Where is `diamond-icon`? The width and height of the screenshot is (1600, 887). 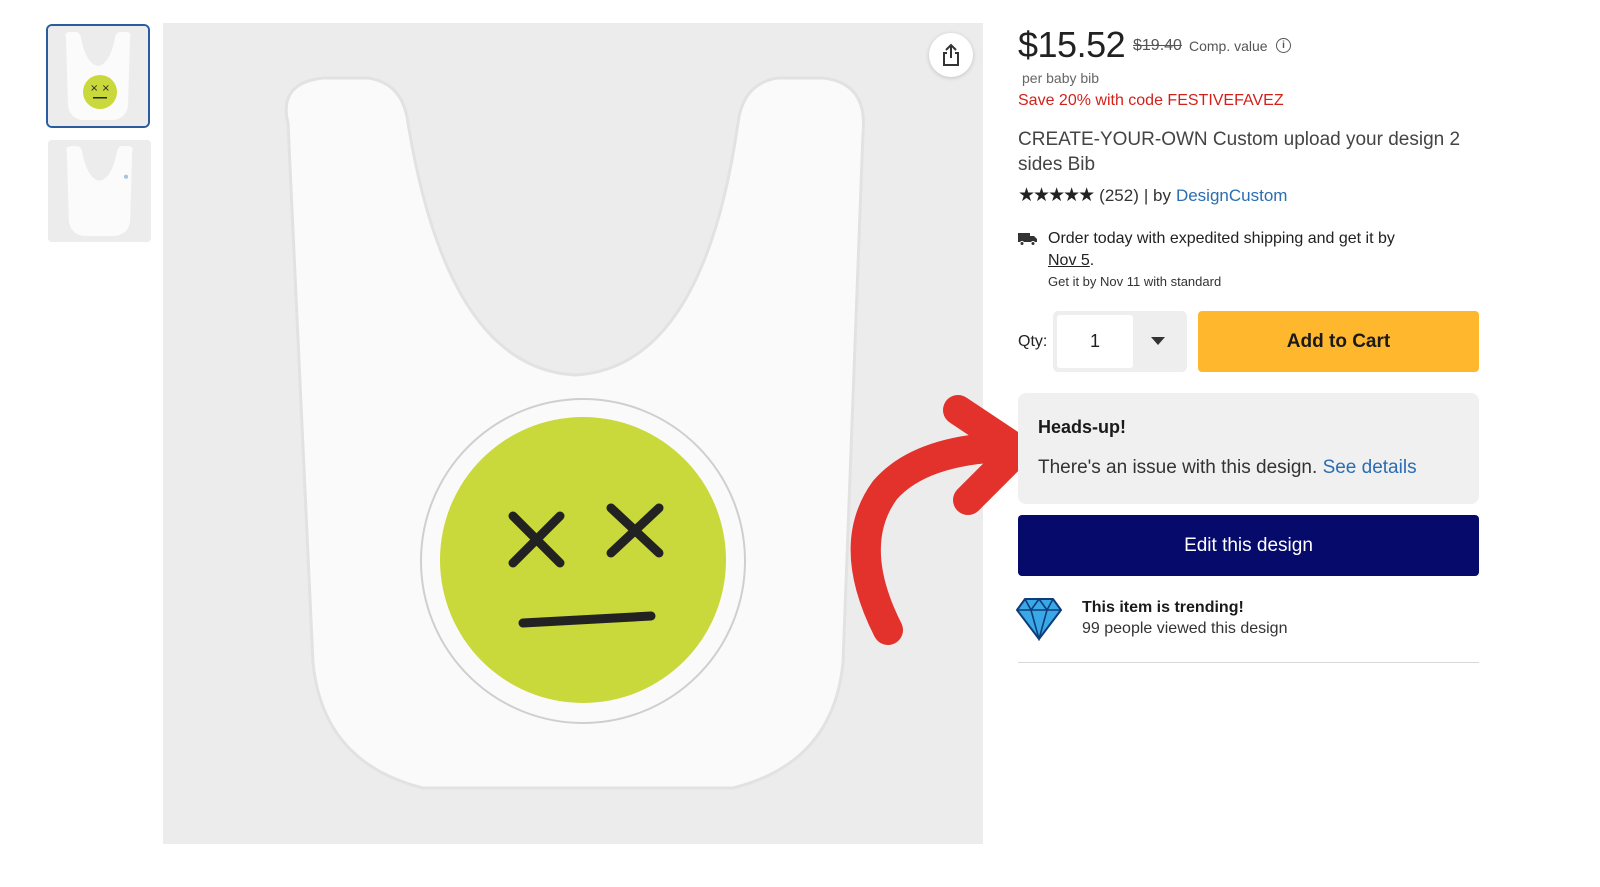 diamond-icon is located at coordinates (1039, 619).